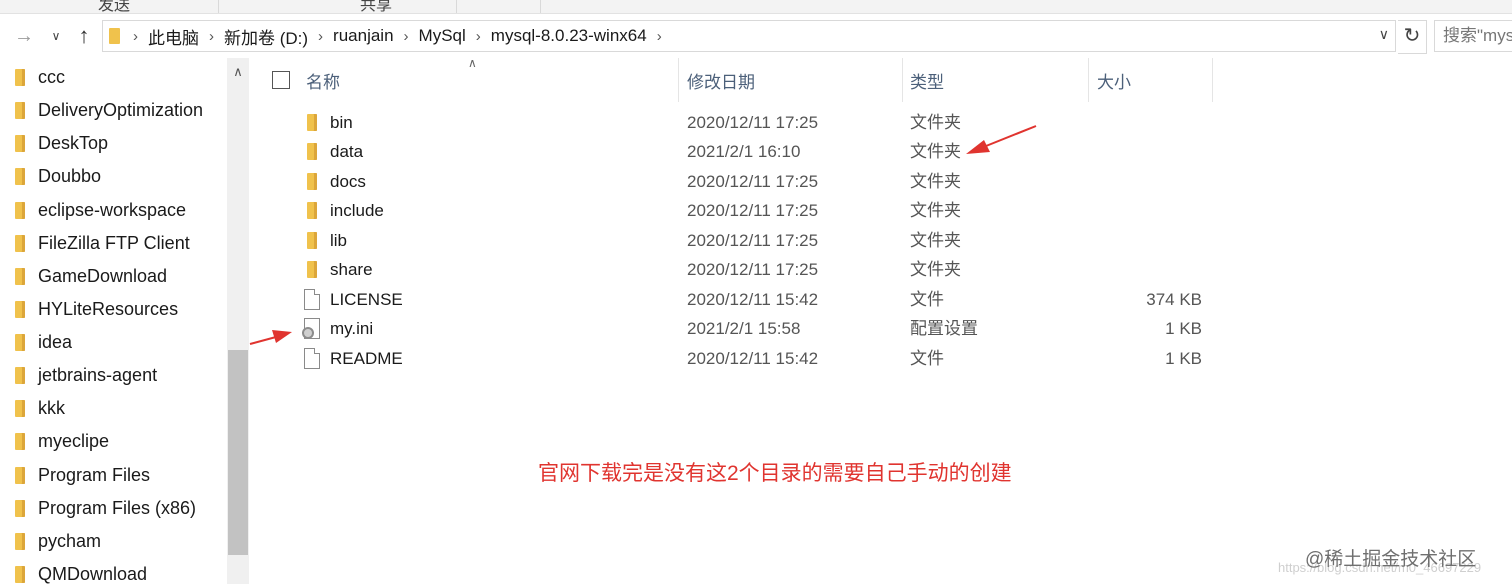 The width and height of the screenshot is (1512, 584). Describe the element at coordinates (113, 441) in the screenshot. I see `nav-item: myeclipe` at that location.